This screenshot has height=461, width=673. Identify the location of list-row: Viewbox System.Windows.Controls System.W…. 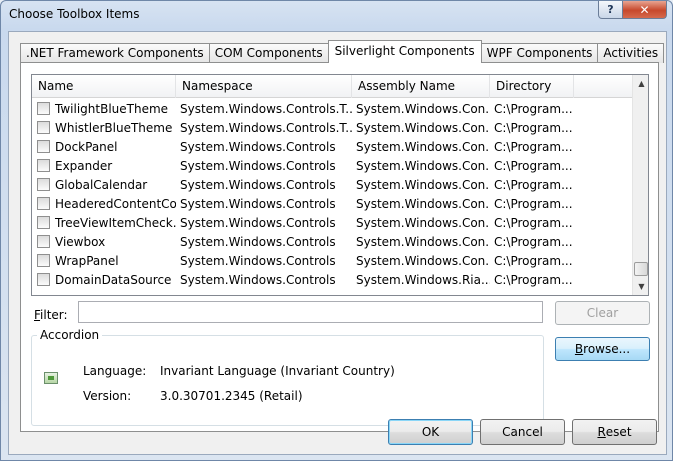
(332, 241).